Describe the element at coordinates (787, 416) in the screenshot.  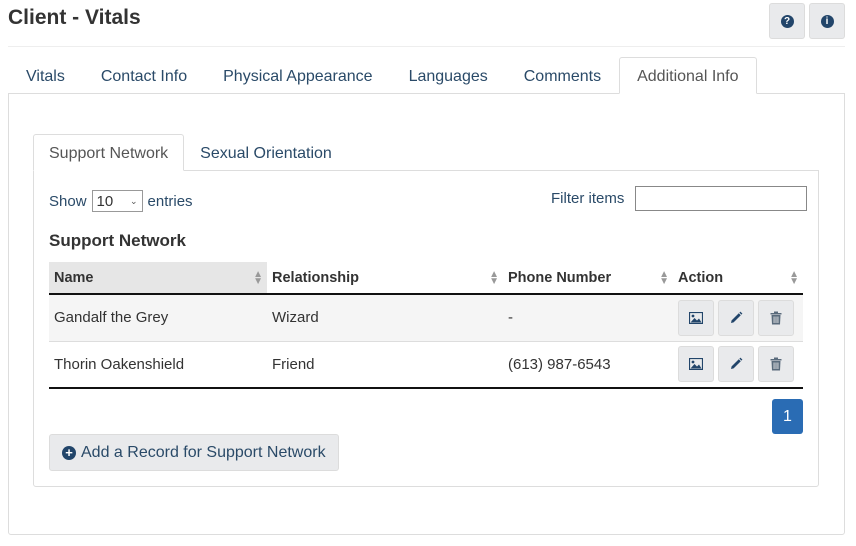
I see `pagination-page-1: 1` at that location.